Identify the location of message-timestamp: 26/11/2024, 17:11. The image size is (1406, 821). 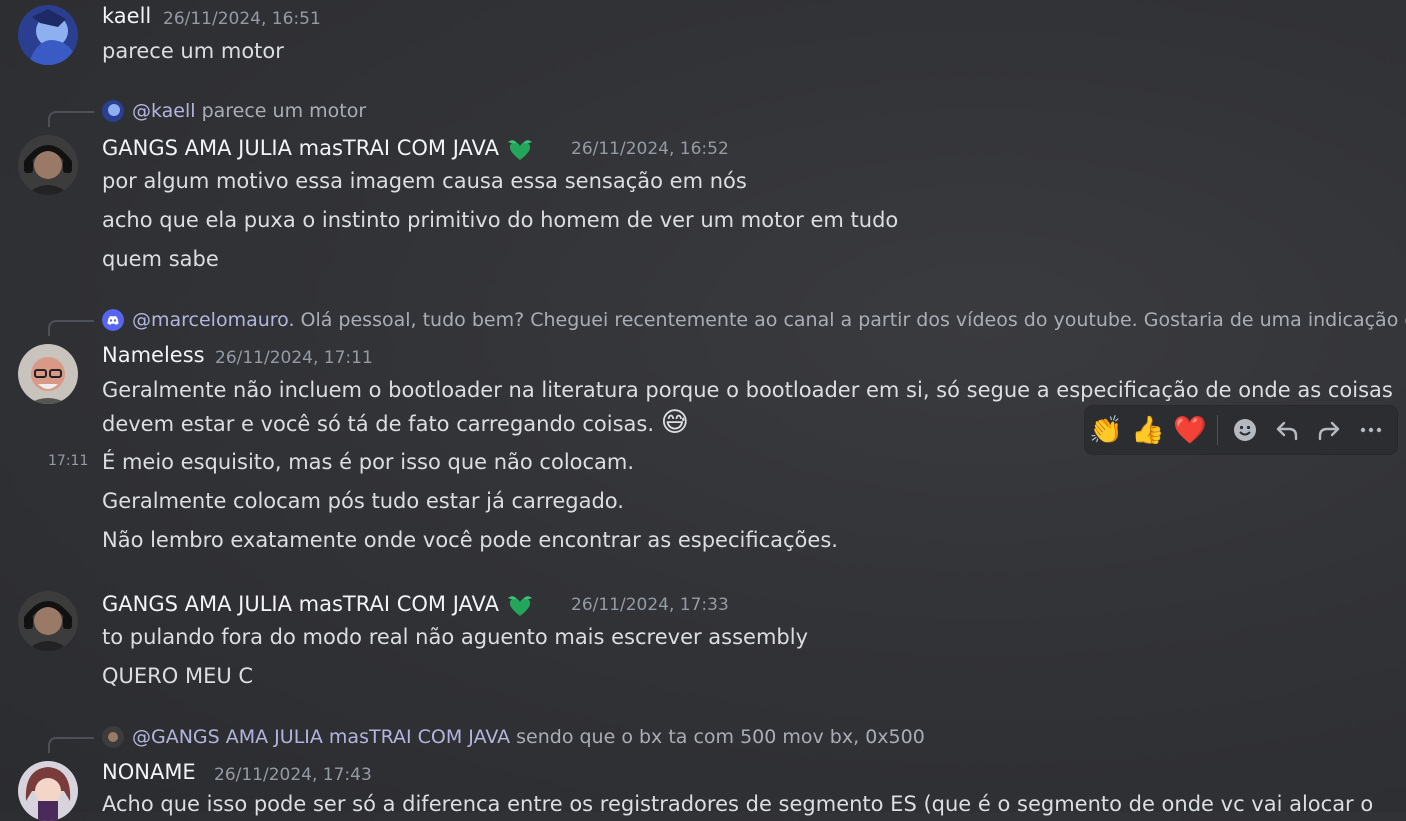
(294, 358).